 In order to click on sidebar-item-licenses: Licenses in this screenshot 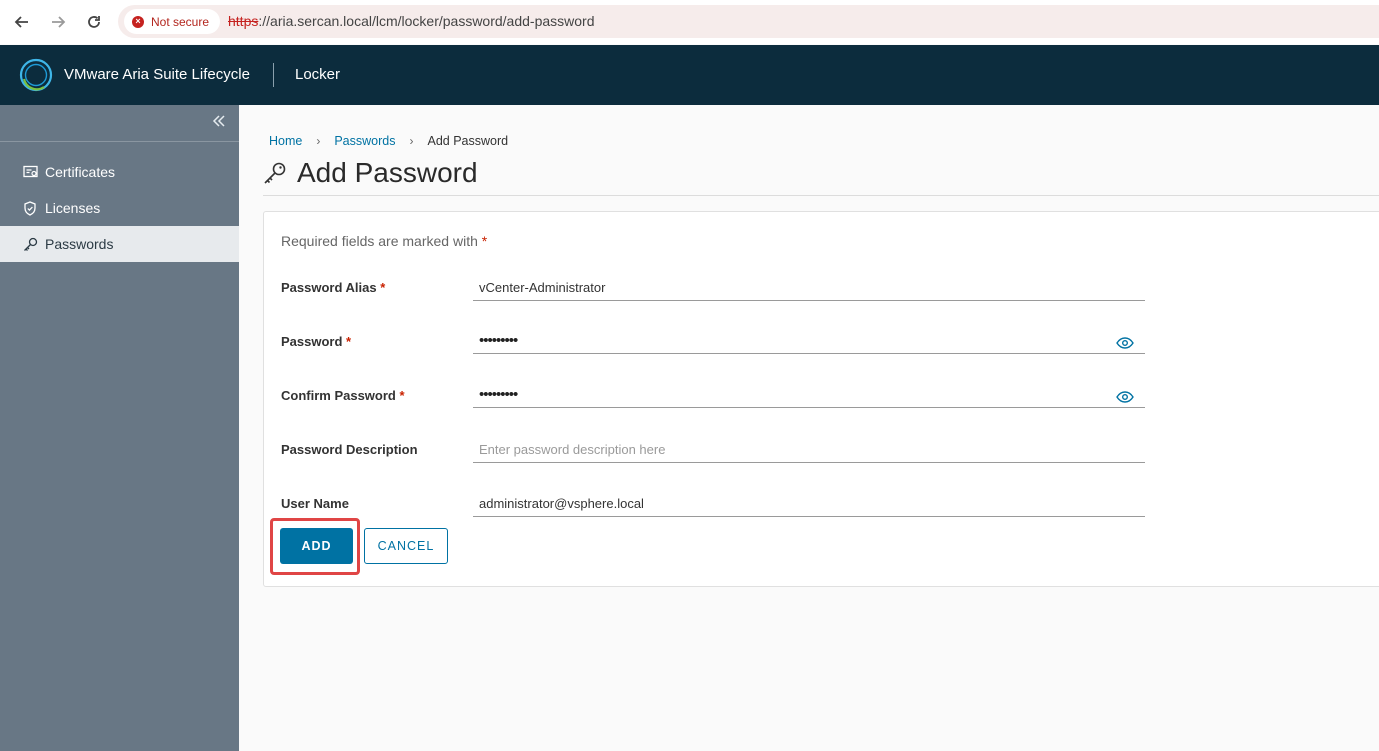, I will do `click(119, 208)`.